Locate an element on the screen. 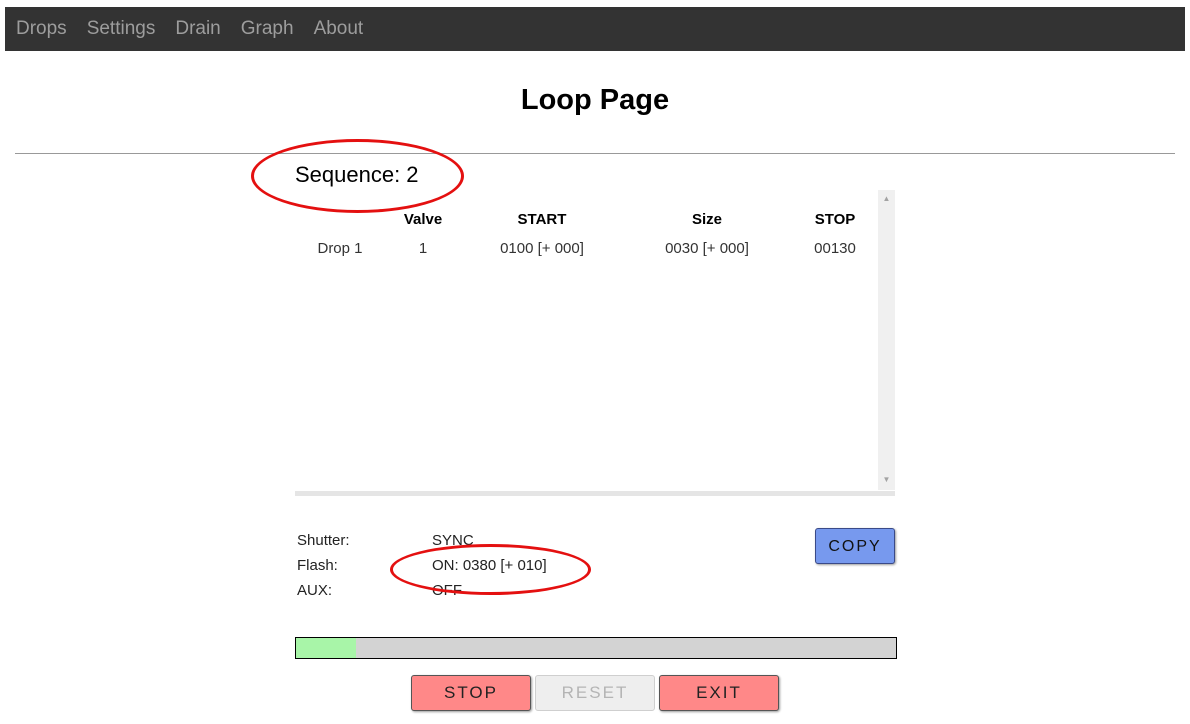  aux-label: AUX: is located at coordinates (315, 590).